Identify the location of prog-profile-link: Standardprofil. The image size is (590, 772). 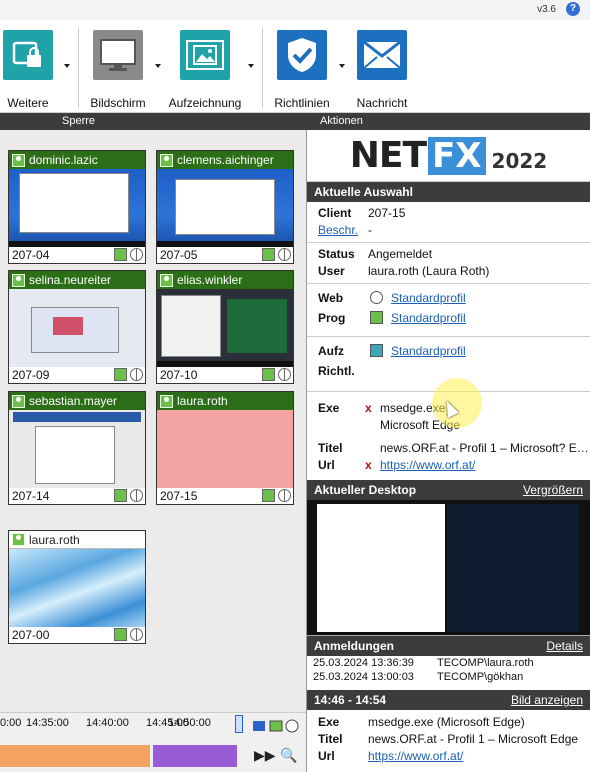
(428, 318).